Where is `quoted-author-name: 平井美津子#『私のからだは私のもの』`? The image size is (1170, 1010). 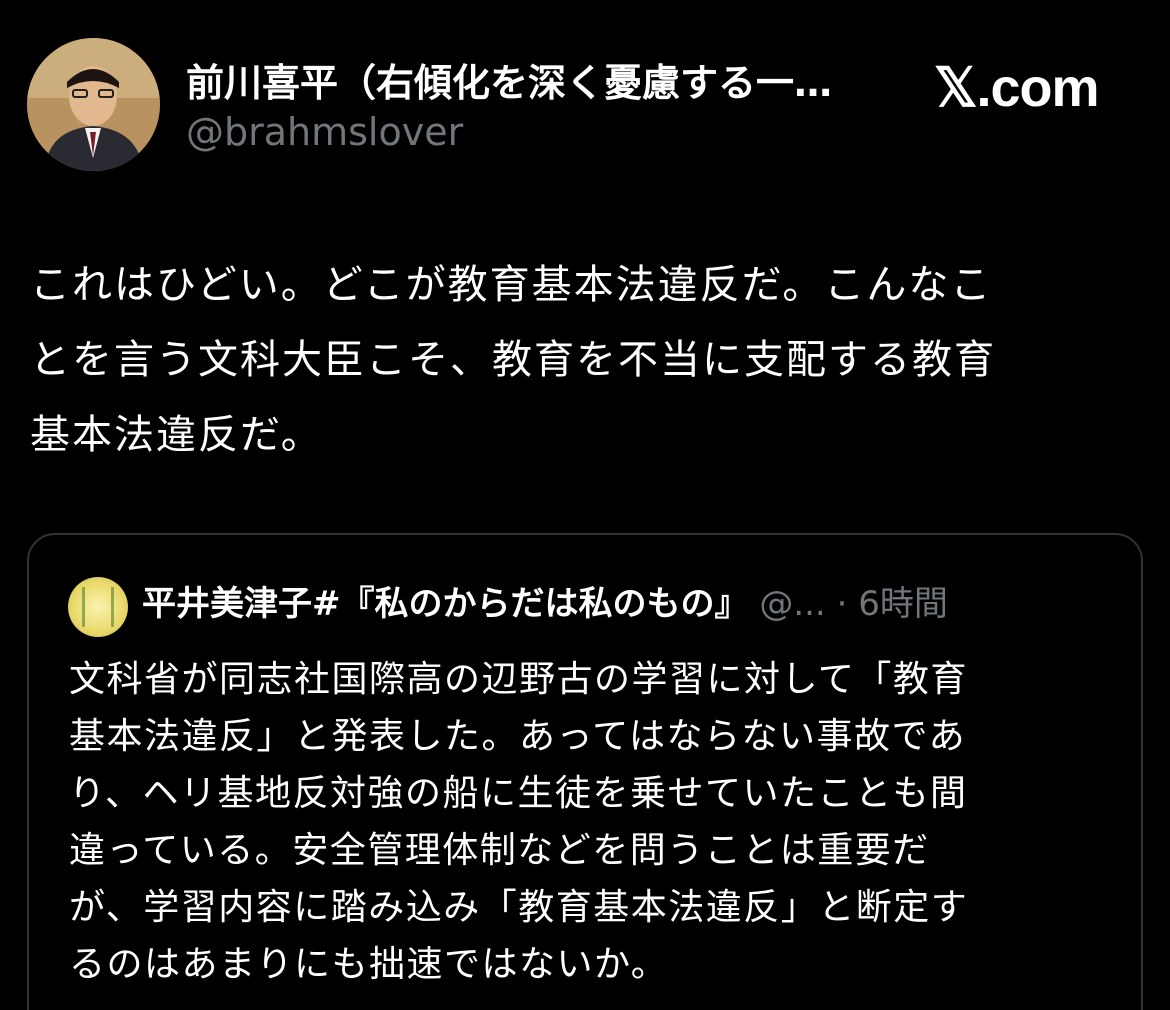
quoted-author-name: 平井美津子#『私のからだは私のもの』 is located at coordinates (445, 604).